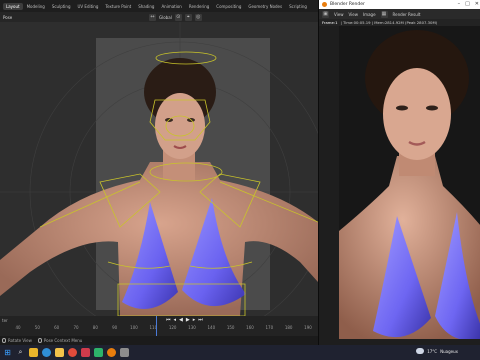 This screenshot has height=360, width=480. Describe the element at coordinates (308, 327) in the screenshot. I see `timeline-tick: 190` at that location.